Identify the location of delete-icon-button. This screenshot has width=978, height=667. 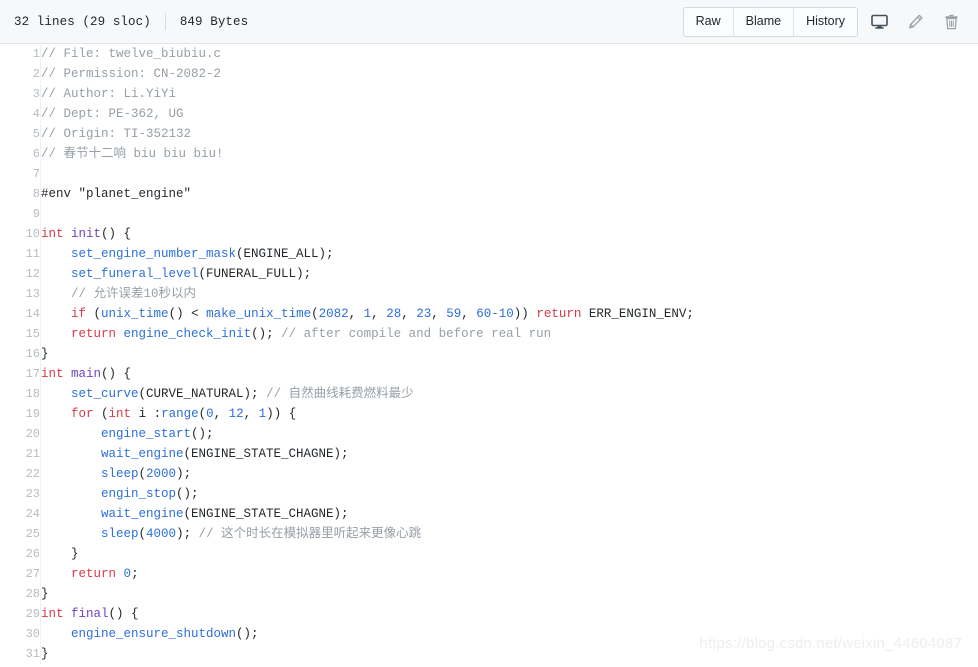
(951, 22).